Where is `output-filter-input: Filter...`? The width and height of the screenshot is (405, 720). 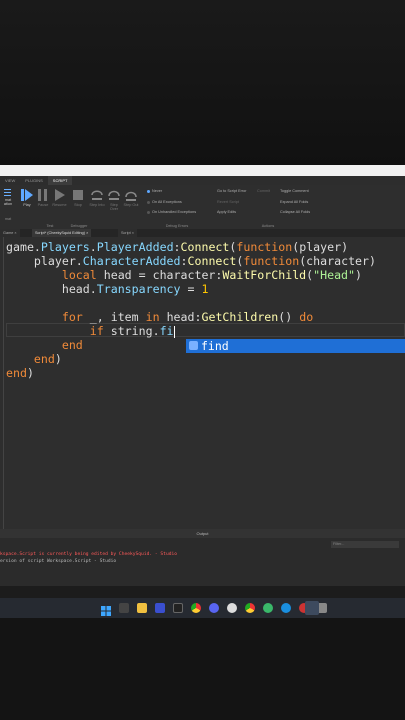
output-filter-input: Filter... is located at coordinates (365, 544).